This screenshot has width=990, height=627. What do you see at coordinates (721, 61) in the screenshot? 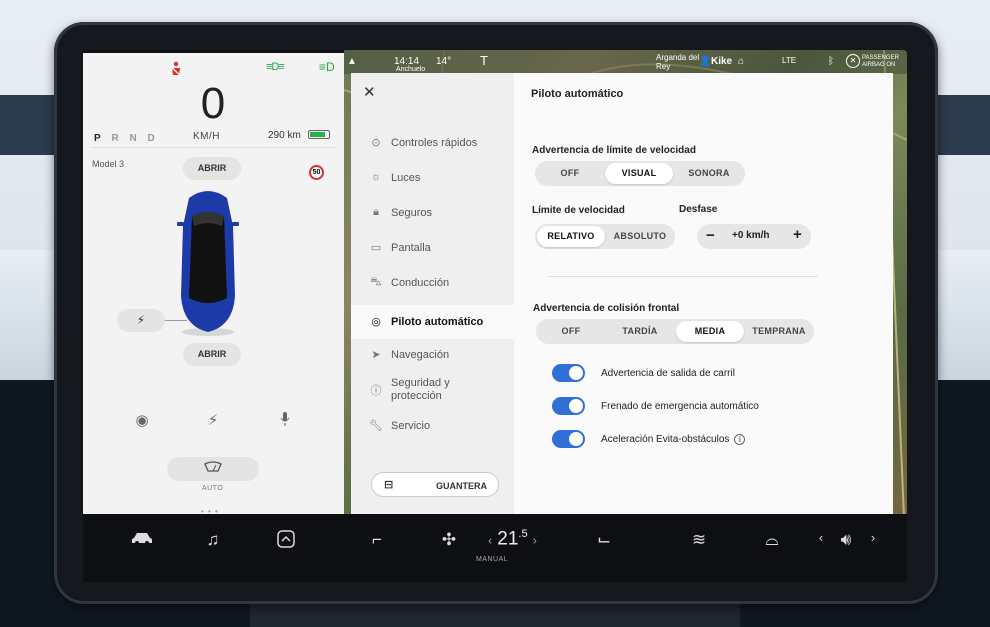
I see `driver-profile-name: Kike` at bounding box center [721, 61].